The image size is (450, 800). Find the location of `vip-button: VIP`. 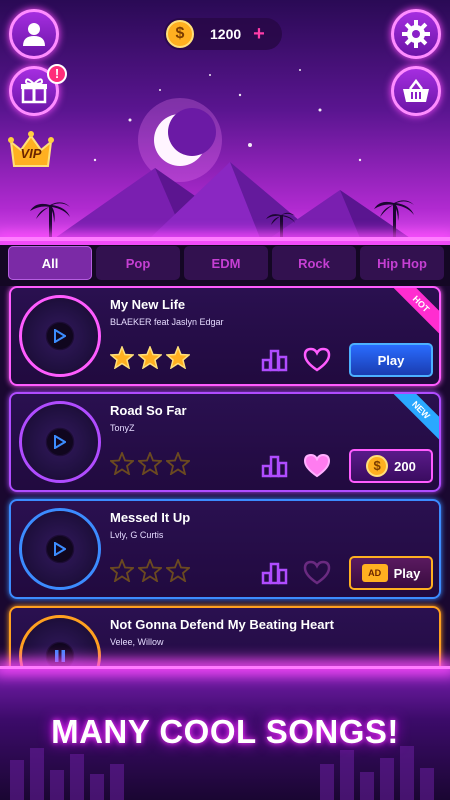

vip-button: VIP is located at coordinates (31, 148).